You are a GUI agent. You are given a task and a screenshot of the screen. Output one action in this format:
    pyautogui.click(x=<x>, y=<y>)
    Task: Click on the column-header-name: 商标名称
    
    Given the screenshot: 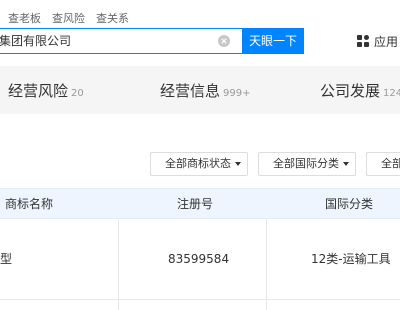 What is the action you would take?
    pyautogui.click(x=29, y=204)
    